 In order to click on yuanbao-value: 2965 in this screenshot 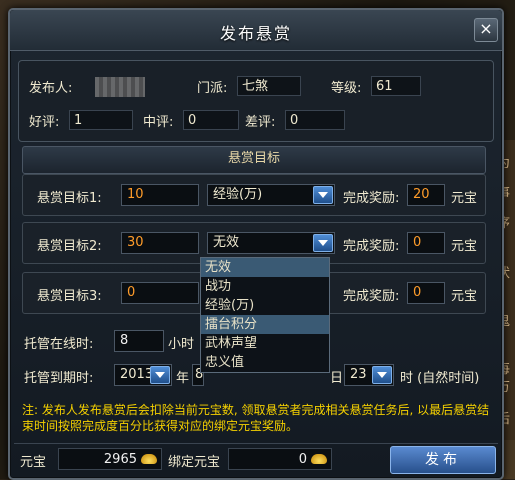, I will do `click(120, 459)`.